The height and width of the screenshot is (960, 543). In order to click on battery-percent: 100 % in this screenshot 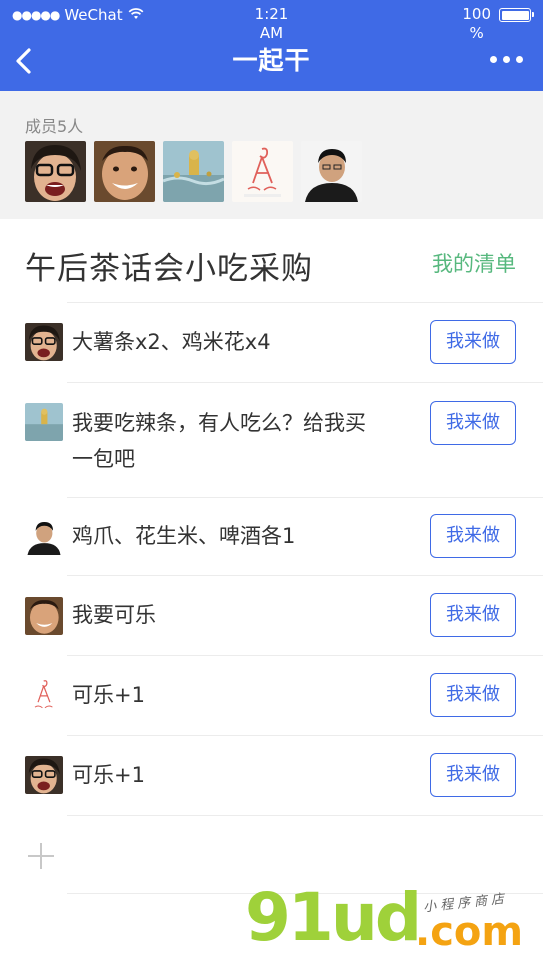, I will do `click(476, 24)`.